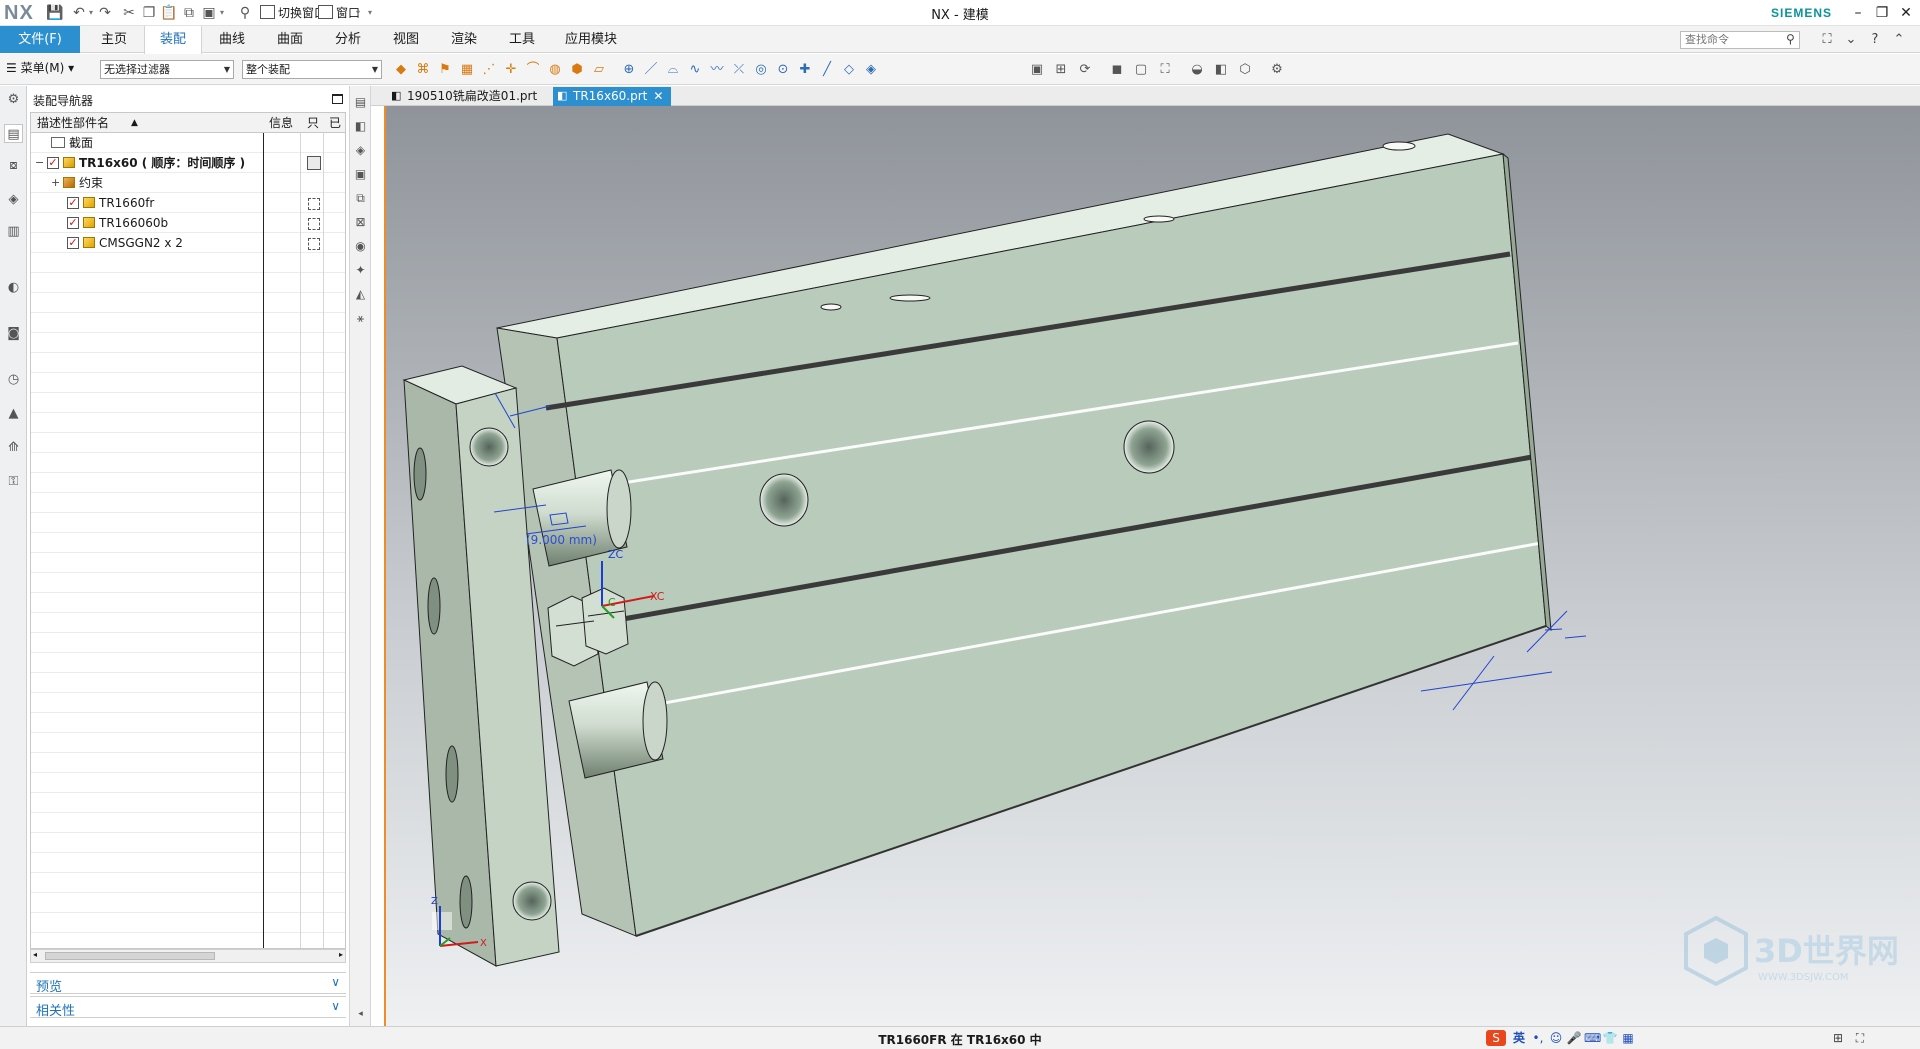  What do you see at coordinates (1882, 13) in the screenshot?
I see `restore-icon: ❐` at bounding box center [1882, 13].